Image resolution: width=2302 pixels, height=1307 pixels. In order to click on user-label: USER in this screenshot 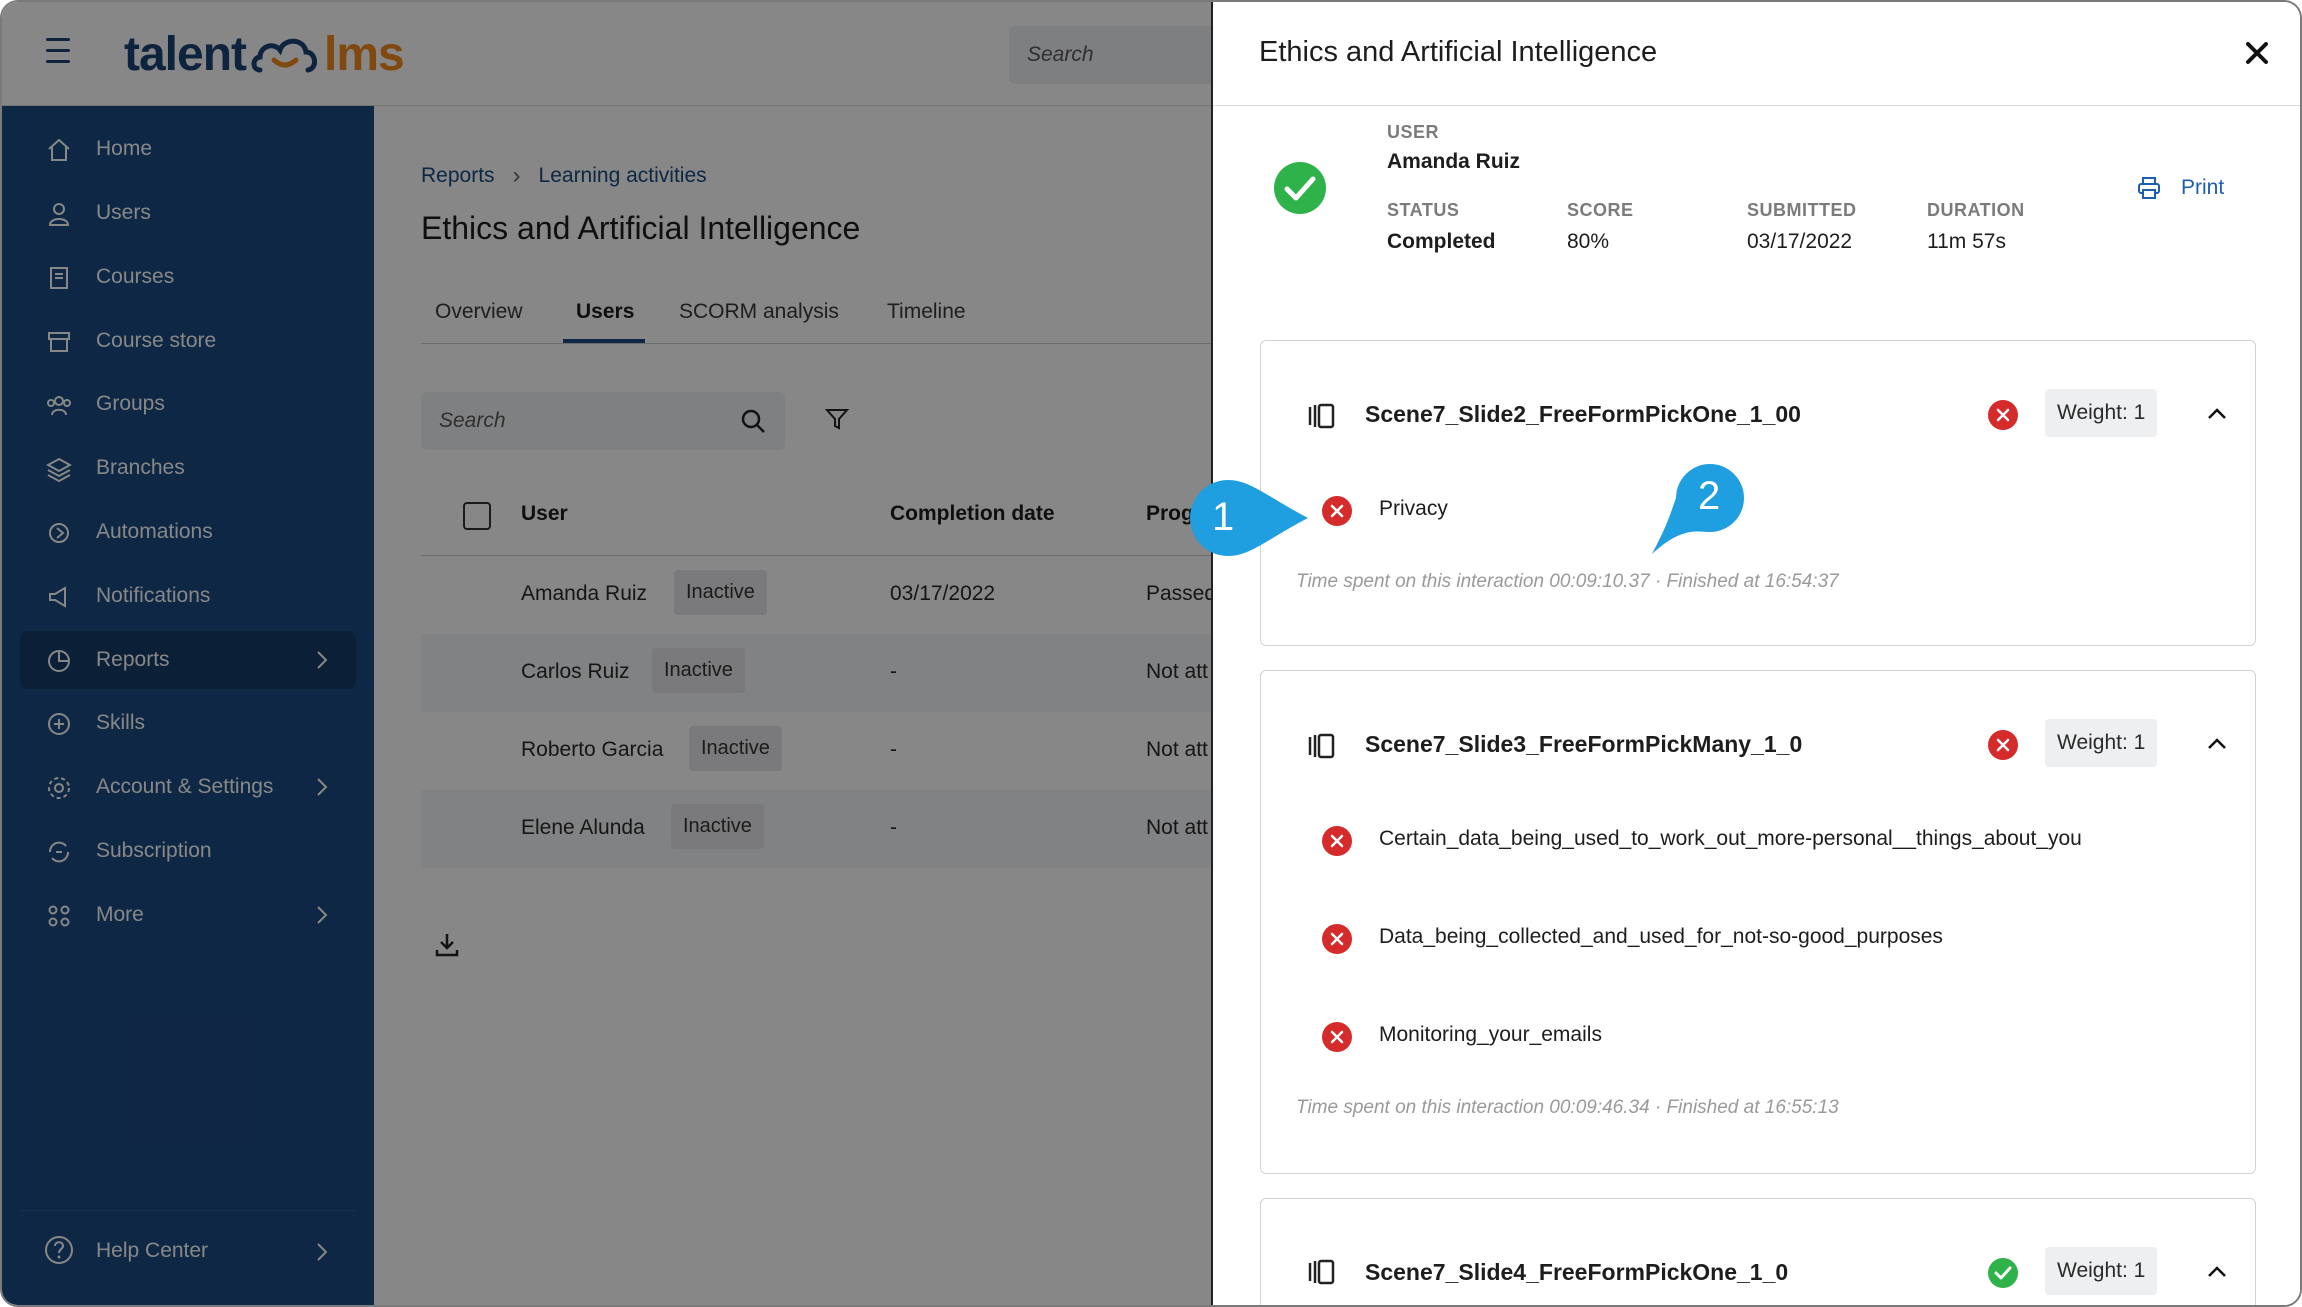, I will do `click(1413, 132)`.